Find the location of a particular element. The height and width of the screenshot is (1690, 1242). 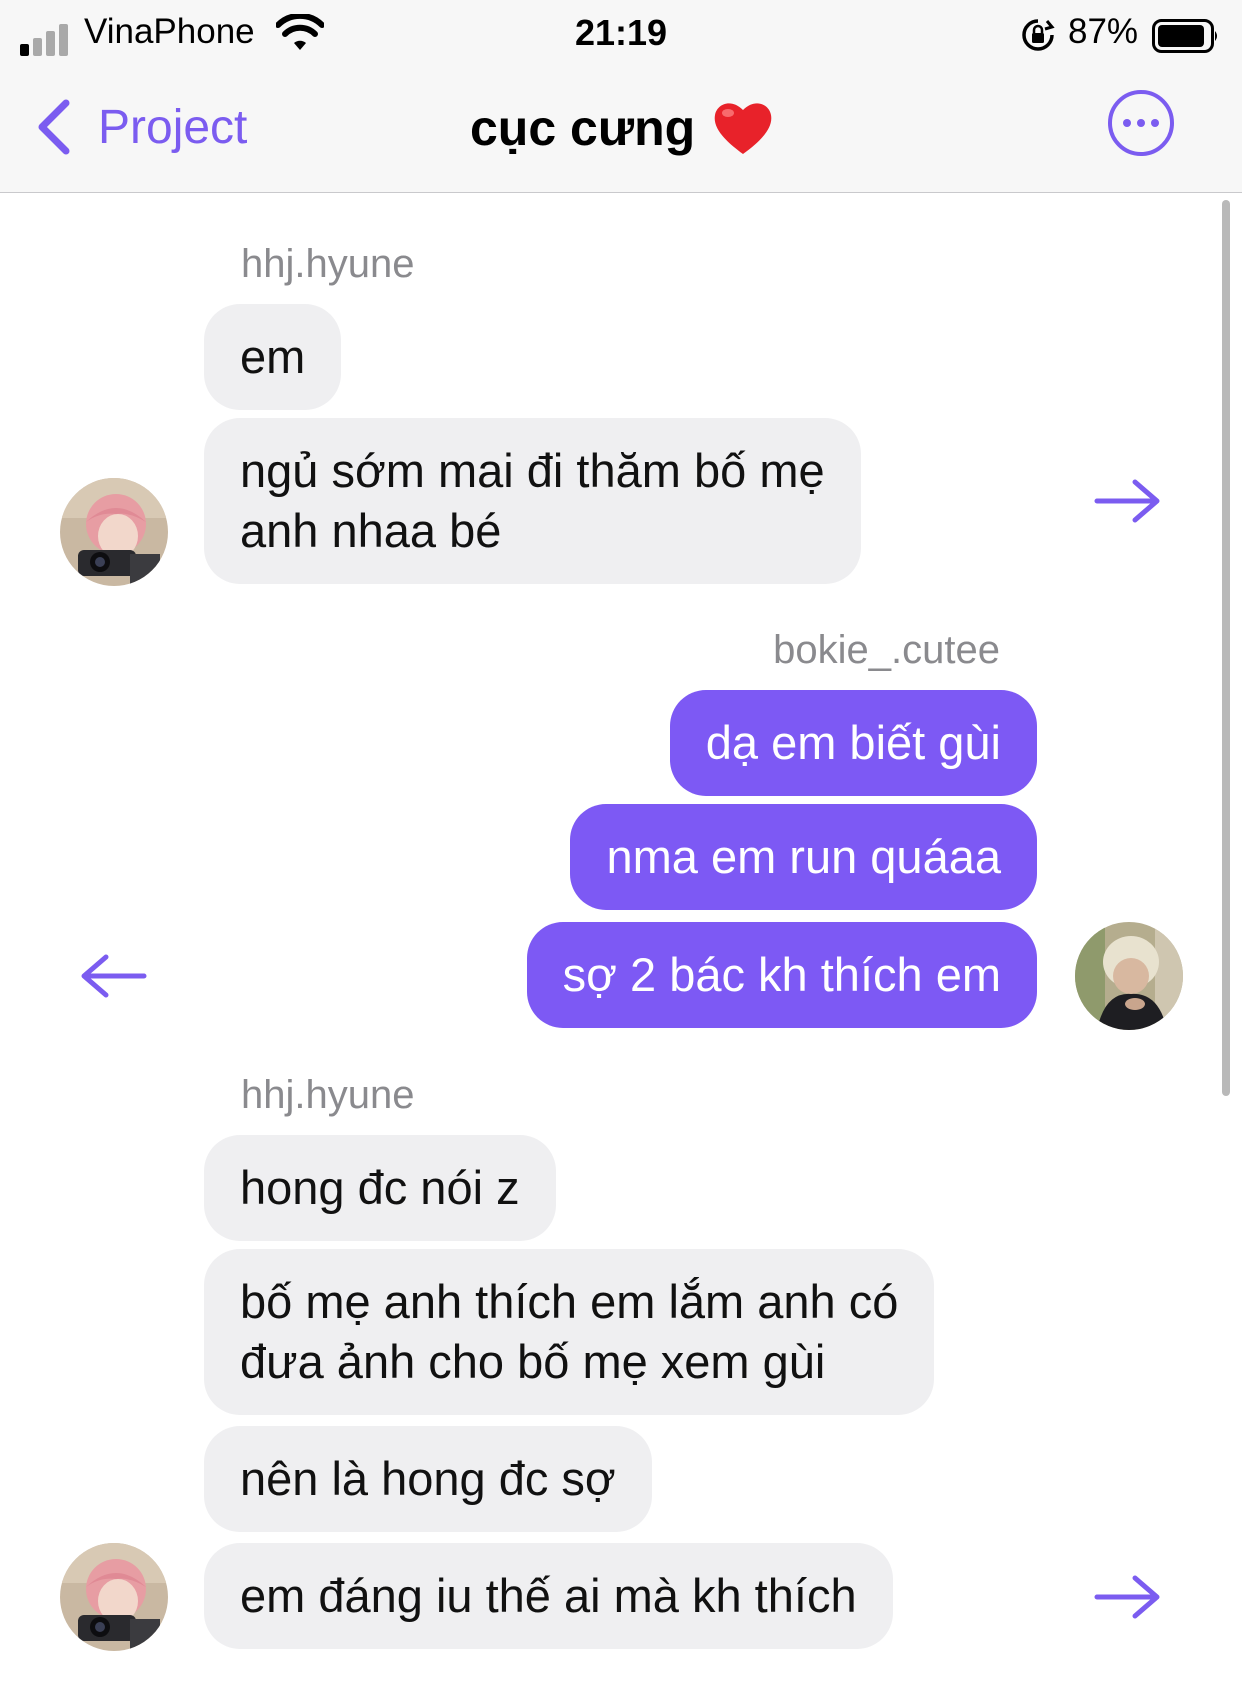

message-text: em đáng iu thế ai mà kh thích is located at coordinates (548, 1595).